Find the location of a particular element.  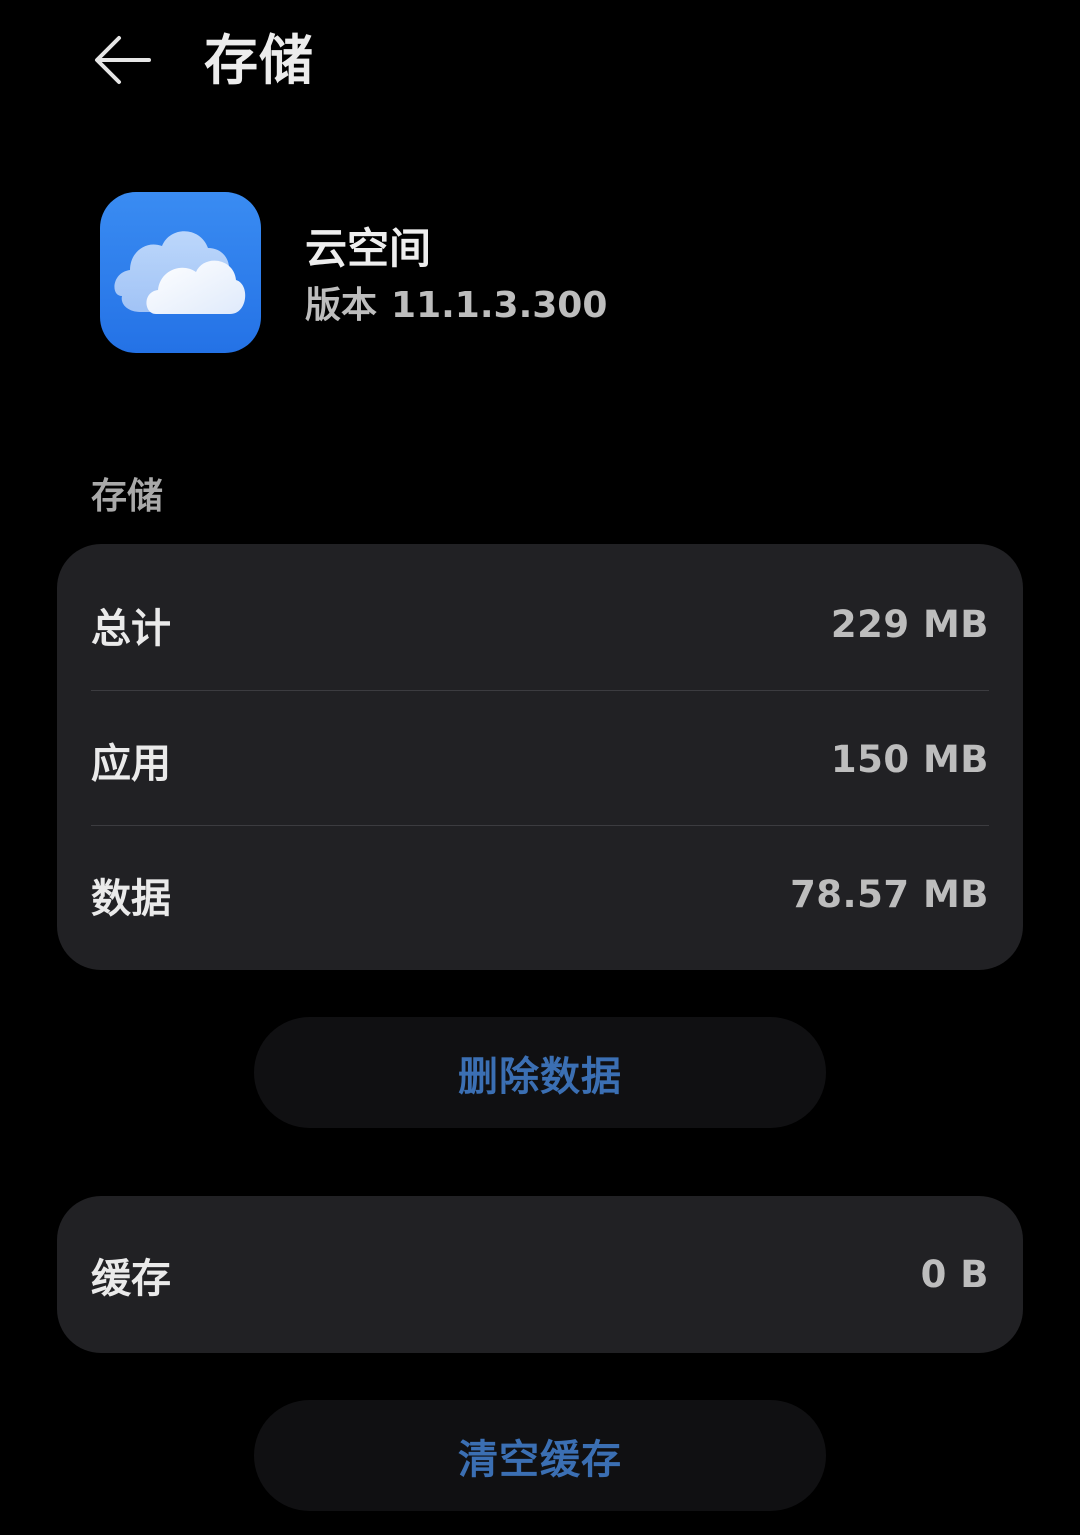

back-button is located at coordinates (123, 60).